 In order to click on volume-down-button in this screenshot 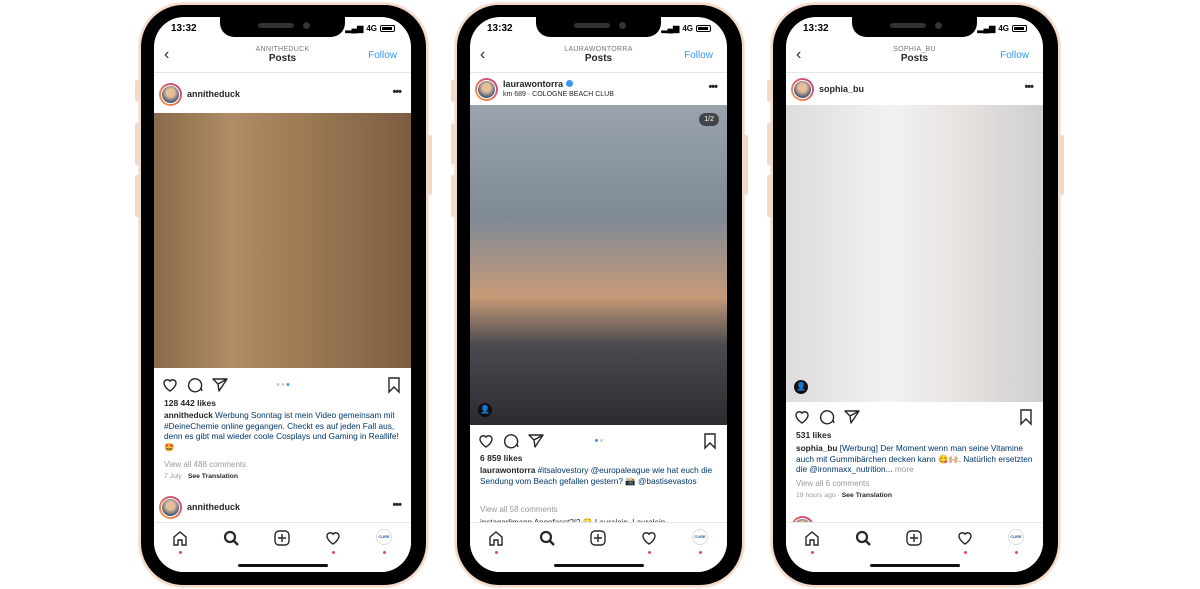, I will do `click(137, 196)`.